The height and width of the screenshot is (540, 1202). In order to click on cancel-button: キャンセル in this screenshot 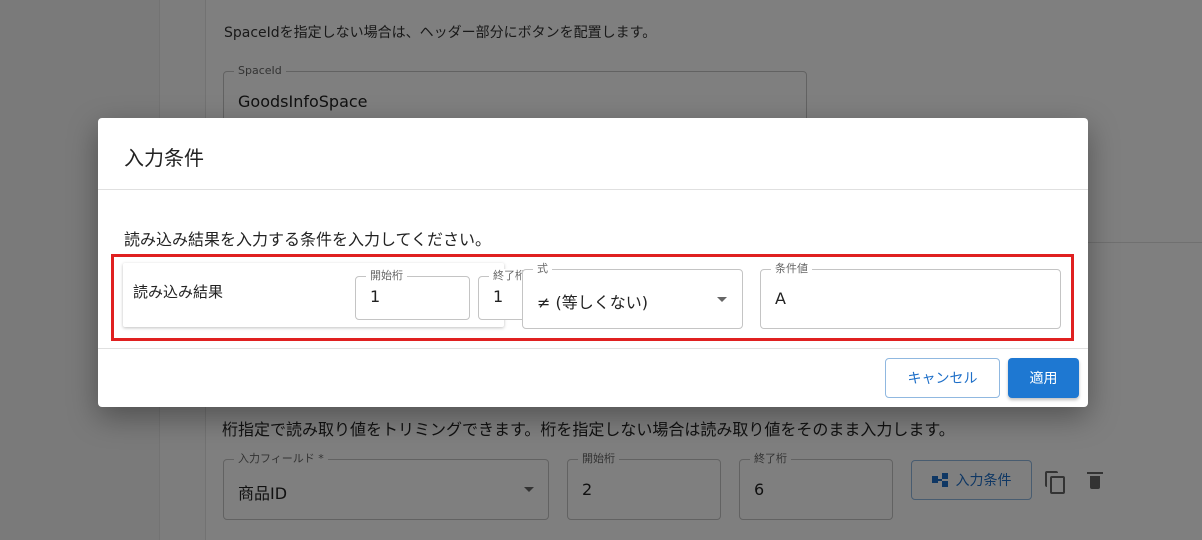, I will do `click(942, 378)`.